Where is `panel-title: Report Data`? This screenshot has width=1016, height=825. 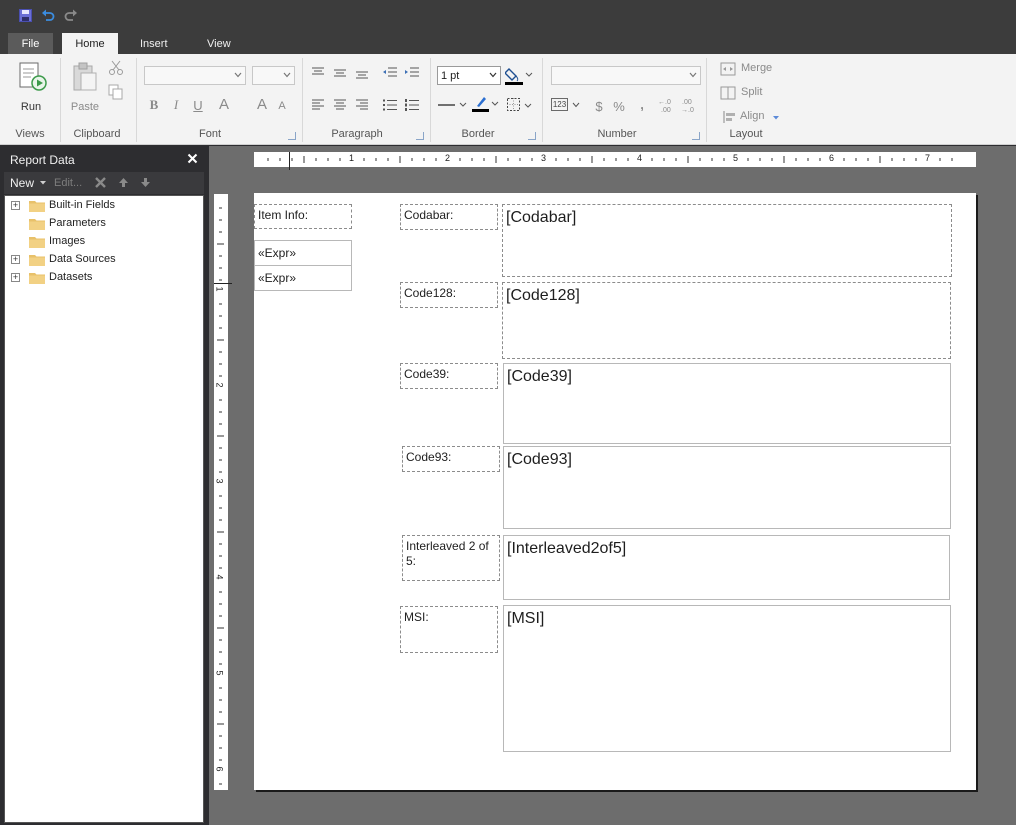
panel-title: Report Data is located at coordinates (42, 160).